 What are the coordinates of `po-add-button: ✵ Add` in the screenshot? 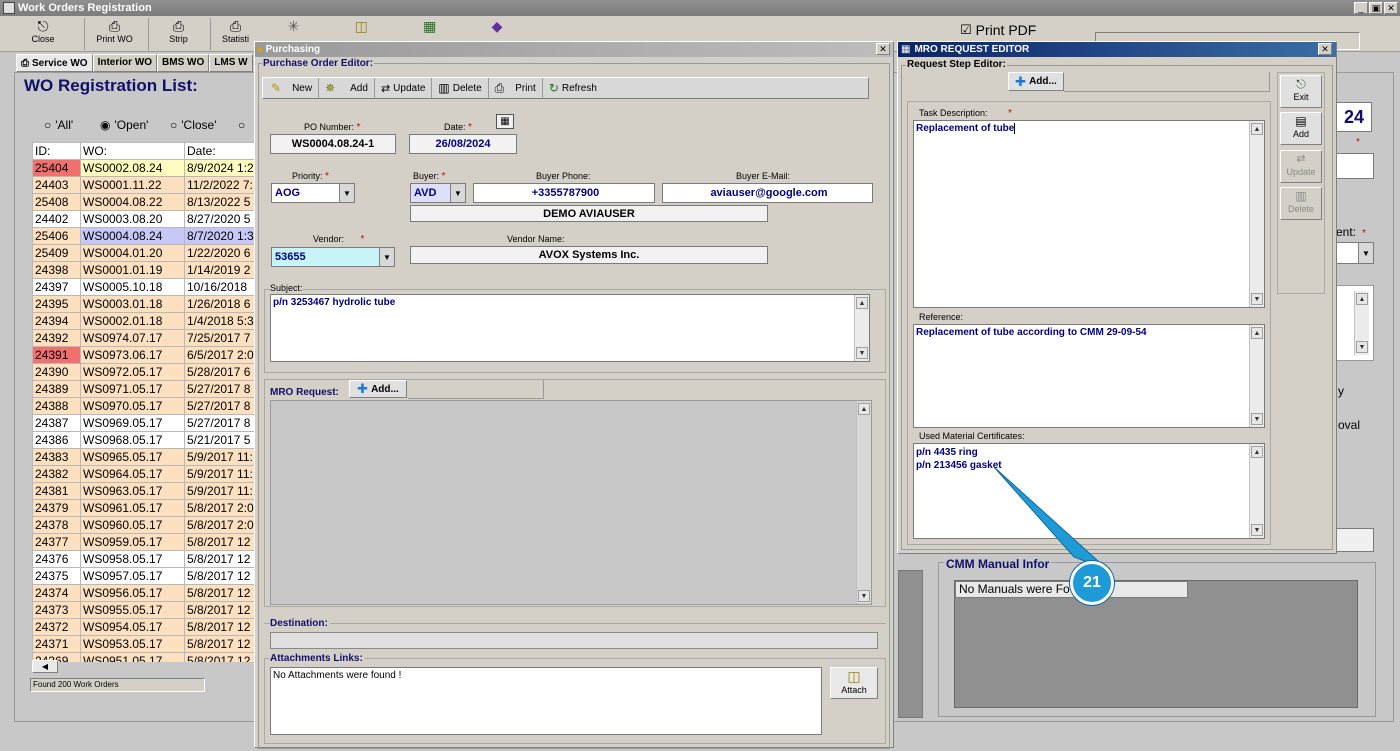 It's located at (347, 88).